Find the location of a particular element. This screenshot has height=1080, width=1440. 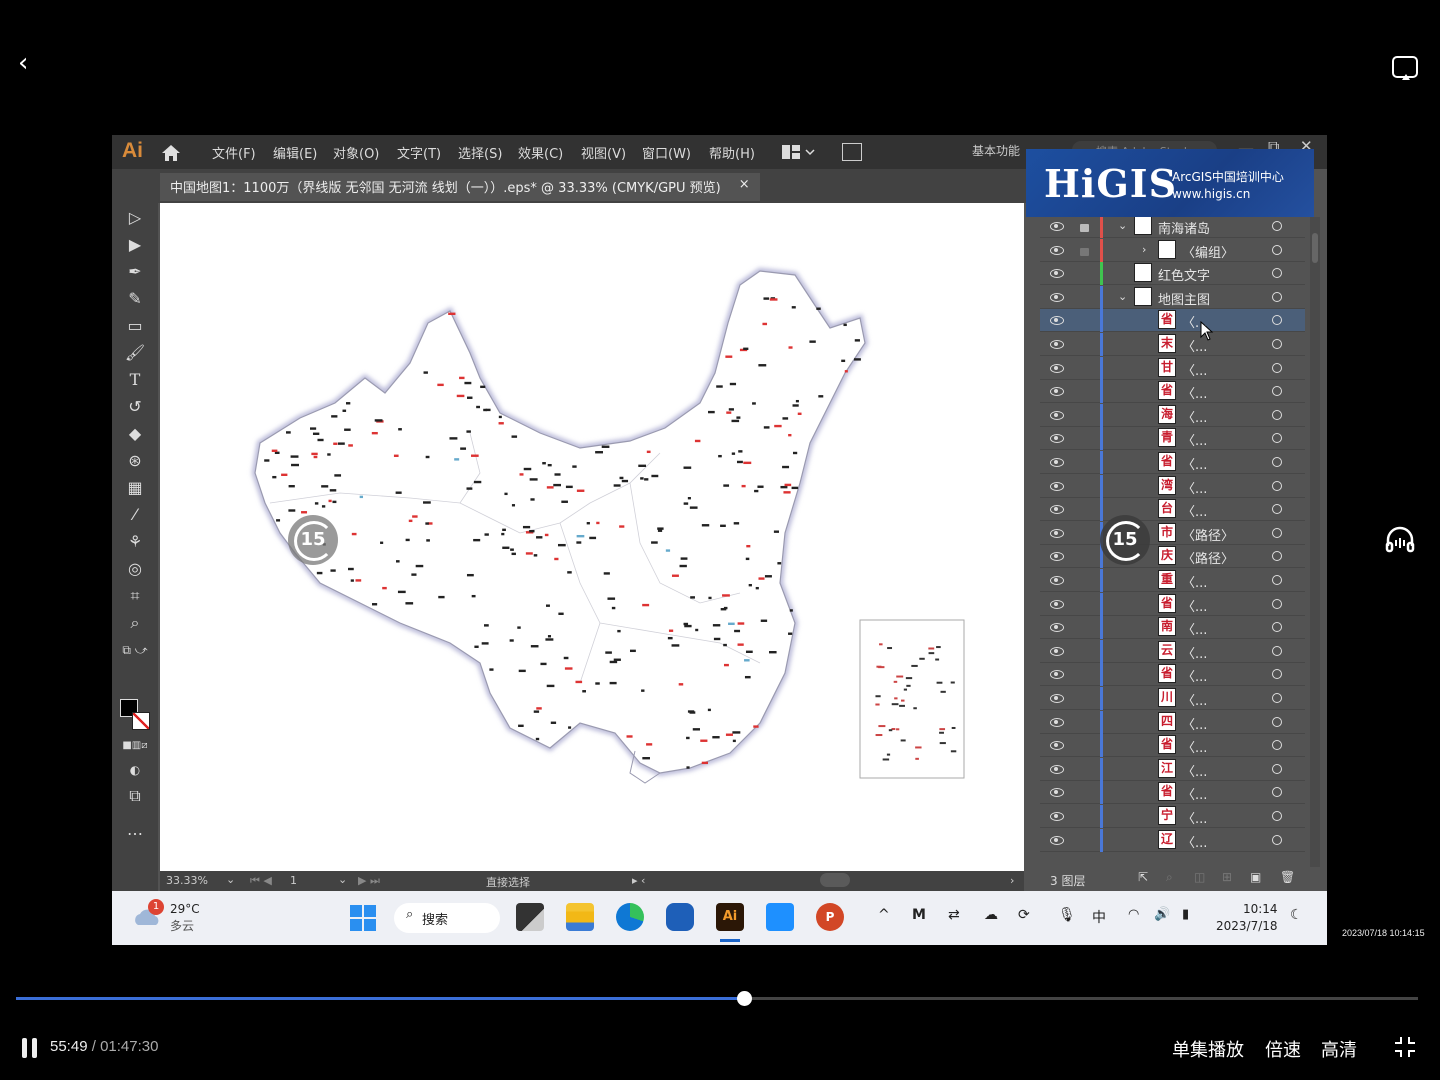

wifi-icon: ◠ is located at coordinates (1133, 914).